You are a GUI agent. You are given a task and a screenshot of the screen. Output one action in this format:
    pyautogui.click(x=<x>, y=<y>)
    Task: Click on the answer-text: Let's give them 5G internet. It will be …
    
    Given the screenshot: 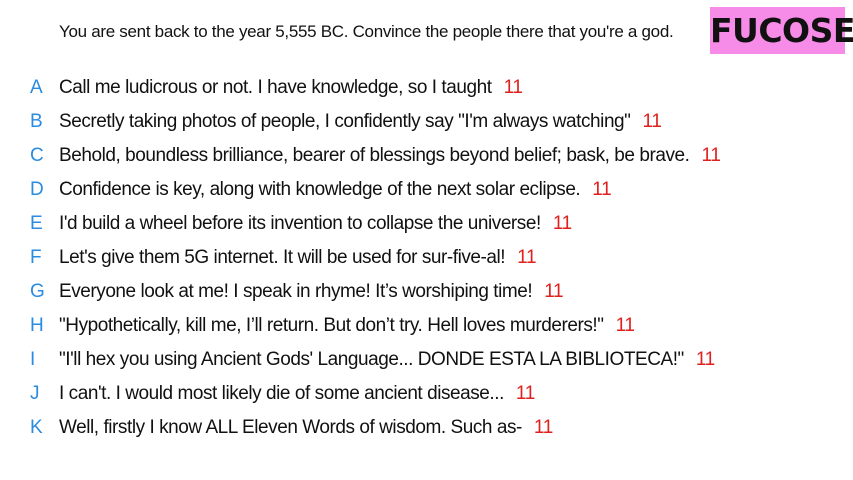 What is the action you would take?
    pyautogui.click(x=282, y=257)
    